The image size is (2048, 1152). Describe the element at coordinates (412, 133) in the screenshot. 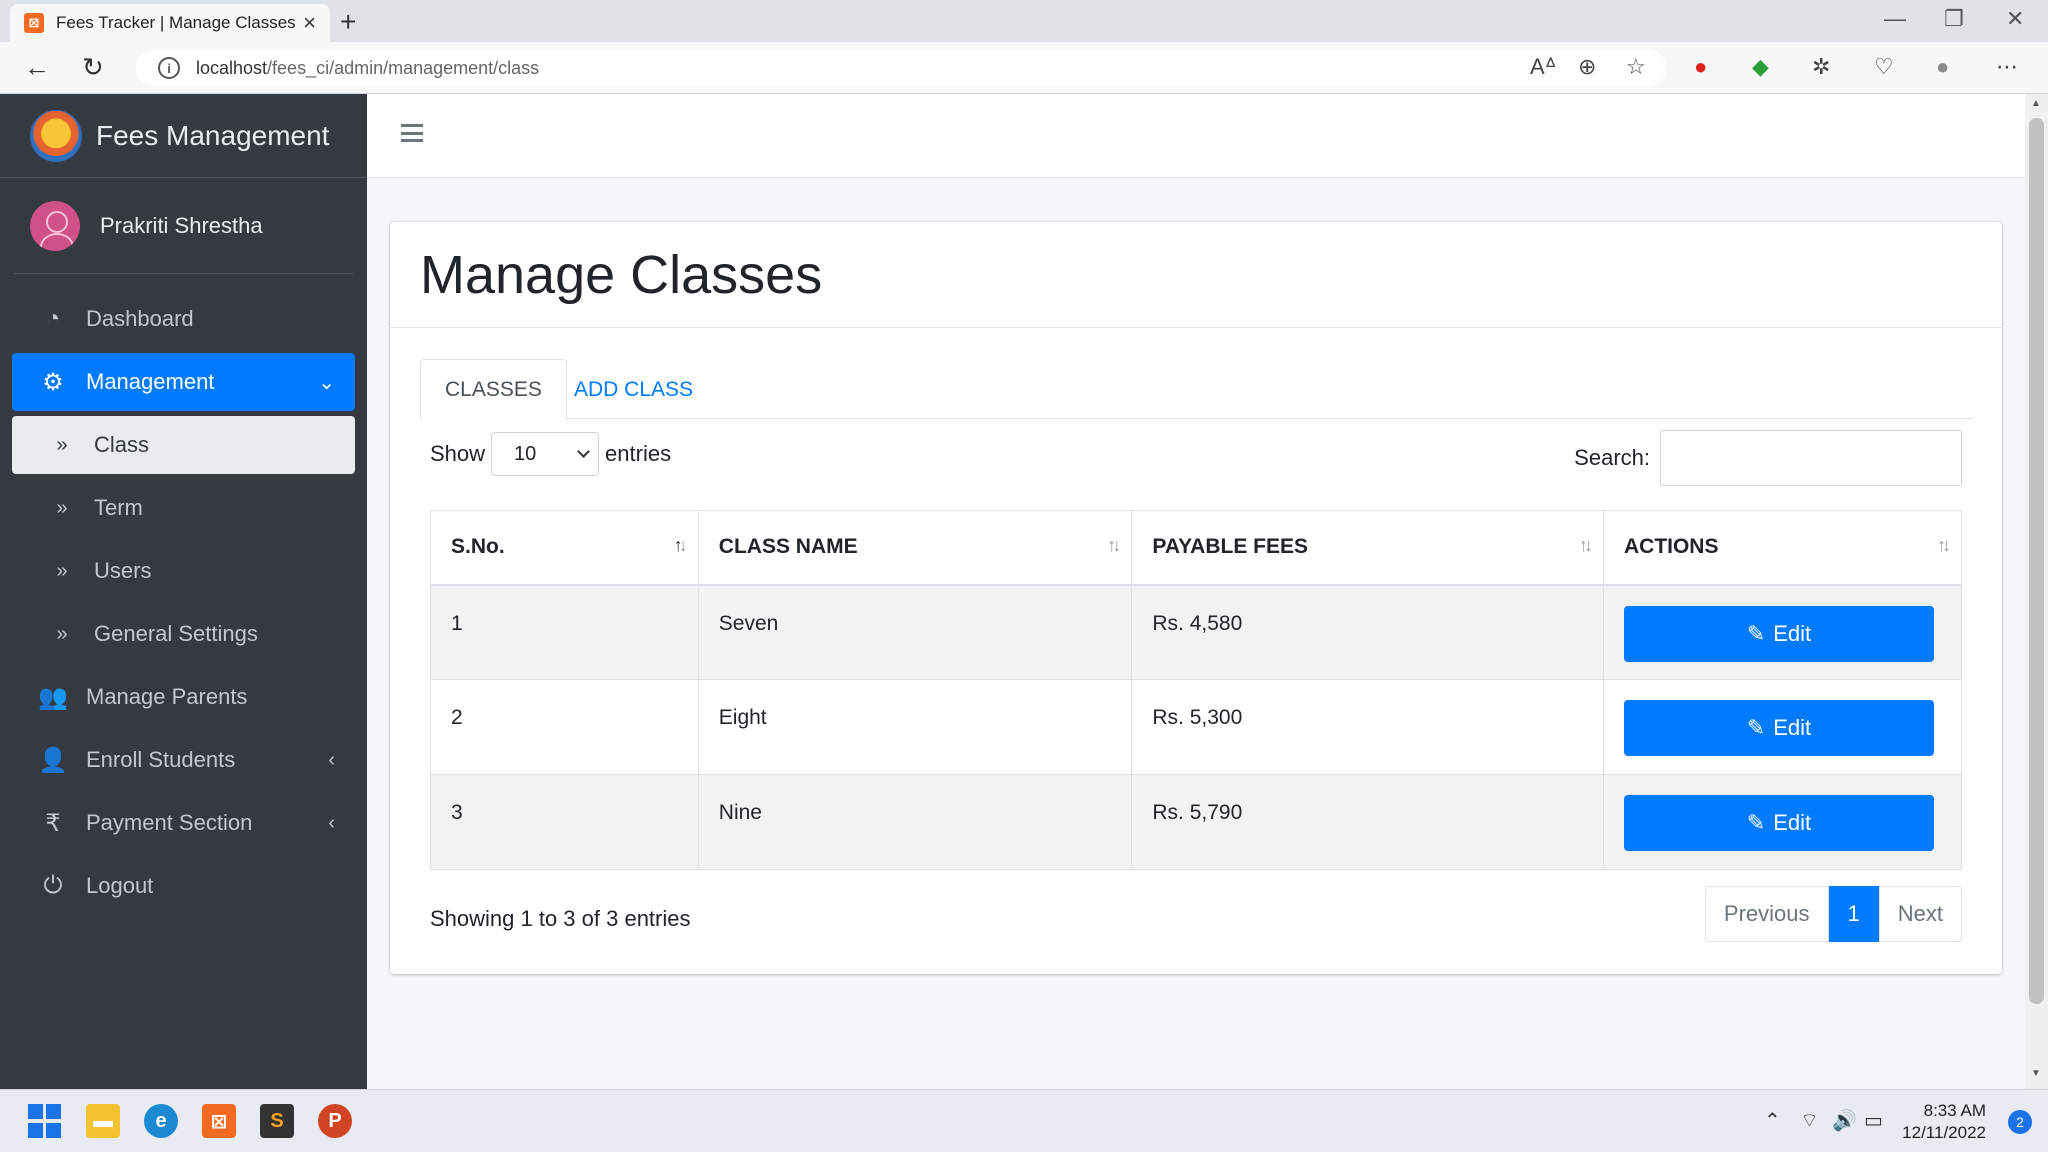

I see `hamburger-menu-icon` at that location.